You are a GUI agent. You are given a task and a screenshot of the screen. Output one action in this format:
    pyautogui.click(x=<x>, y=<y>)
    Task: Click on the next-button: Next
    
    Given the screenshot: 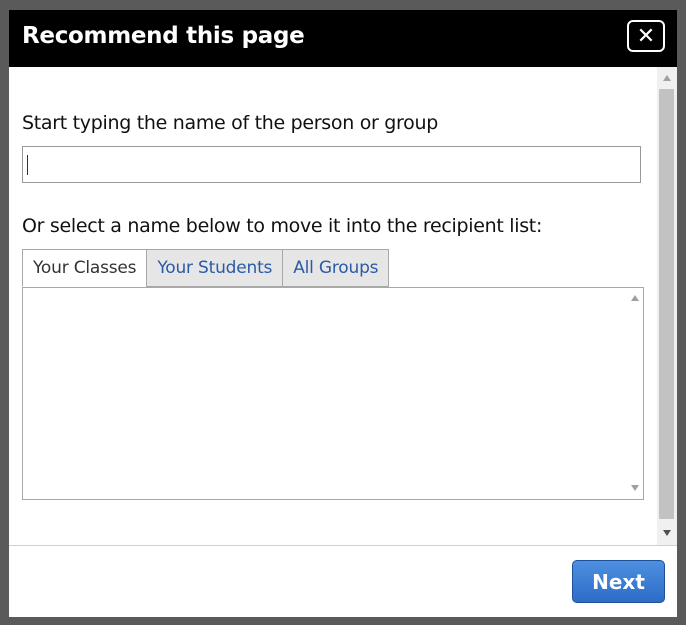 What is the action you would take?
    pyautogui.click(x=618, y=581)
    